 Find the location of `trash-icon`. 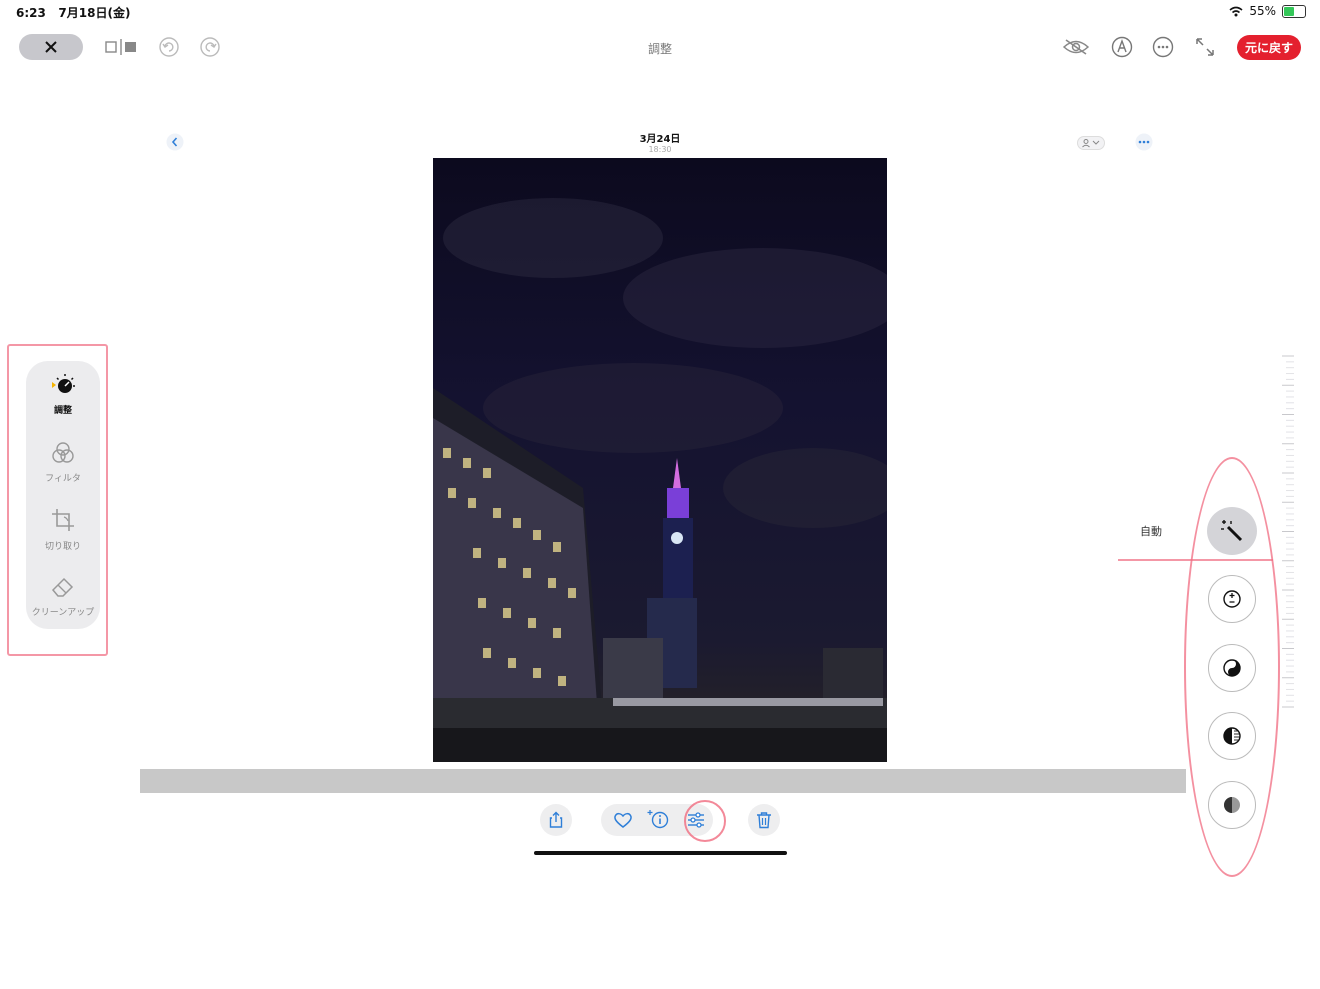

trash-icon is located at coordinates (764, 820).